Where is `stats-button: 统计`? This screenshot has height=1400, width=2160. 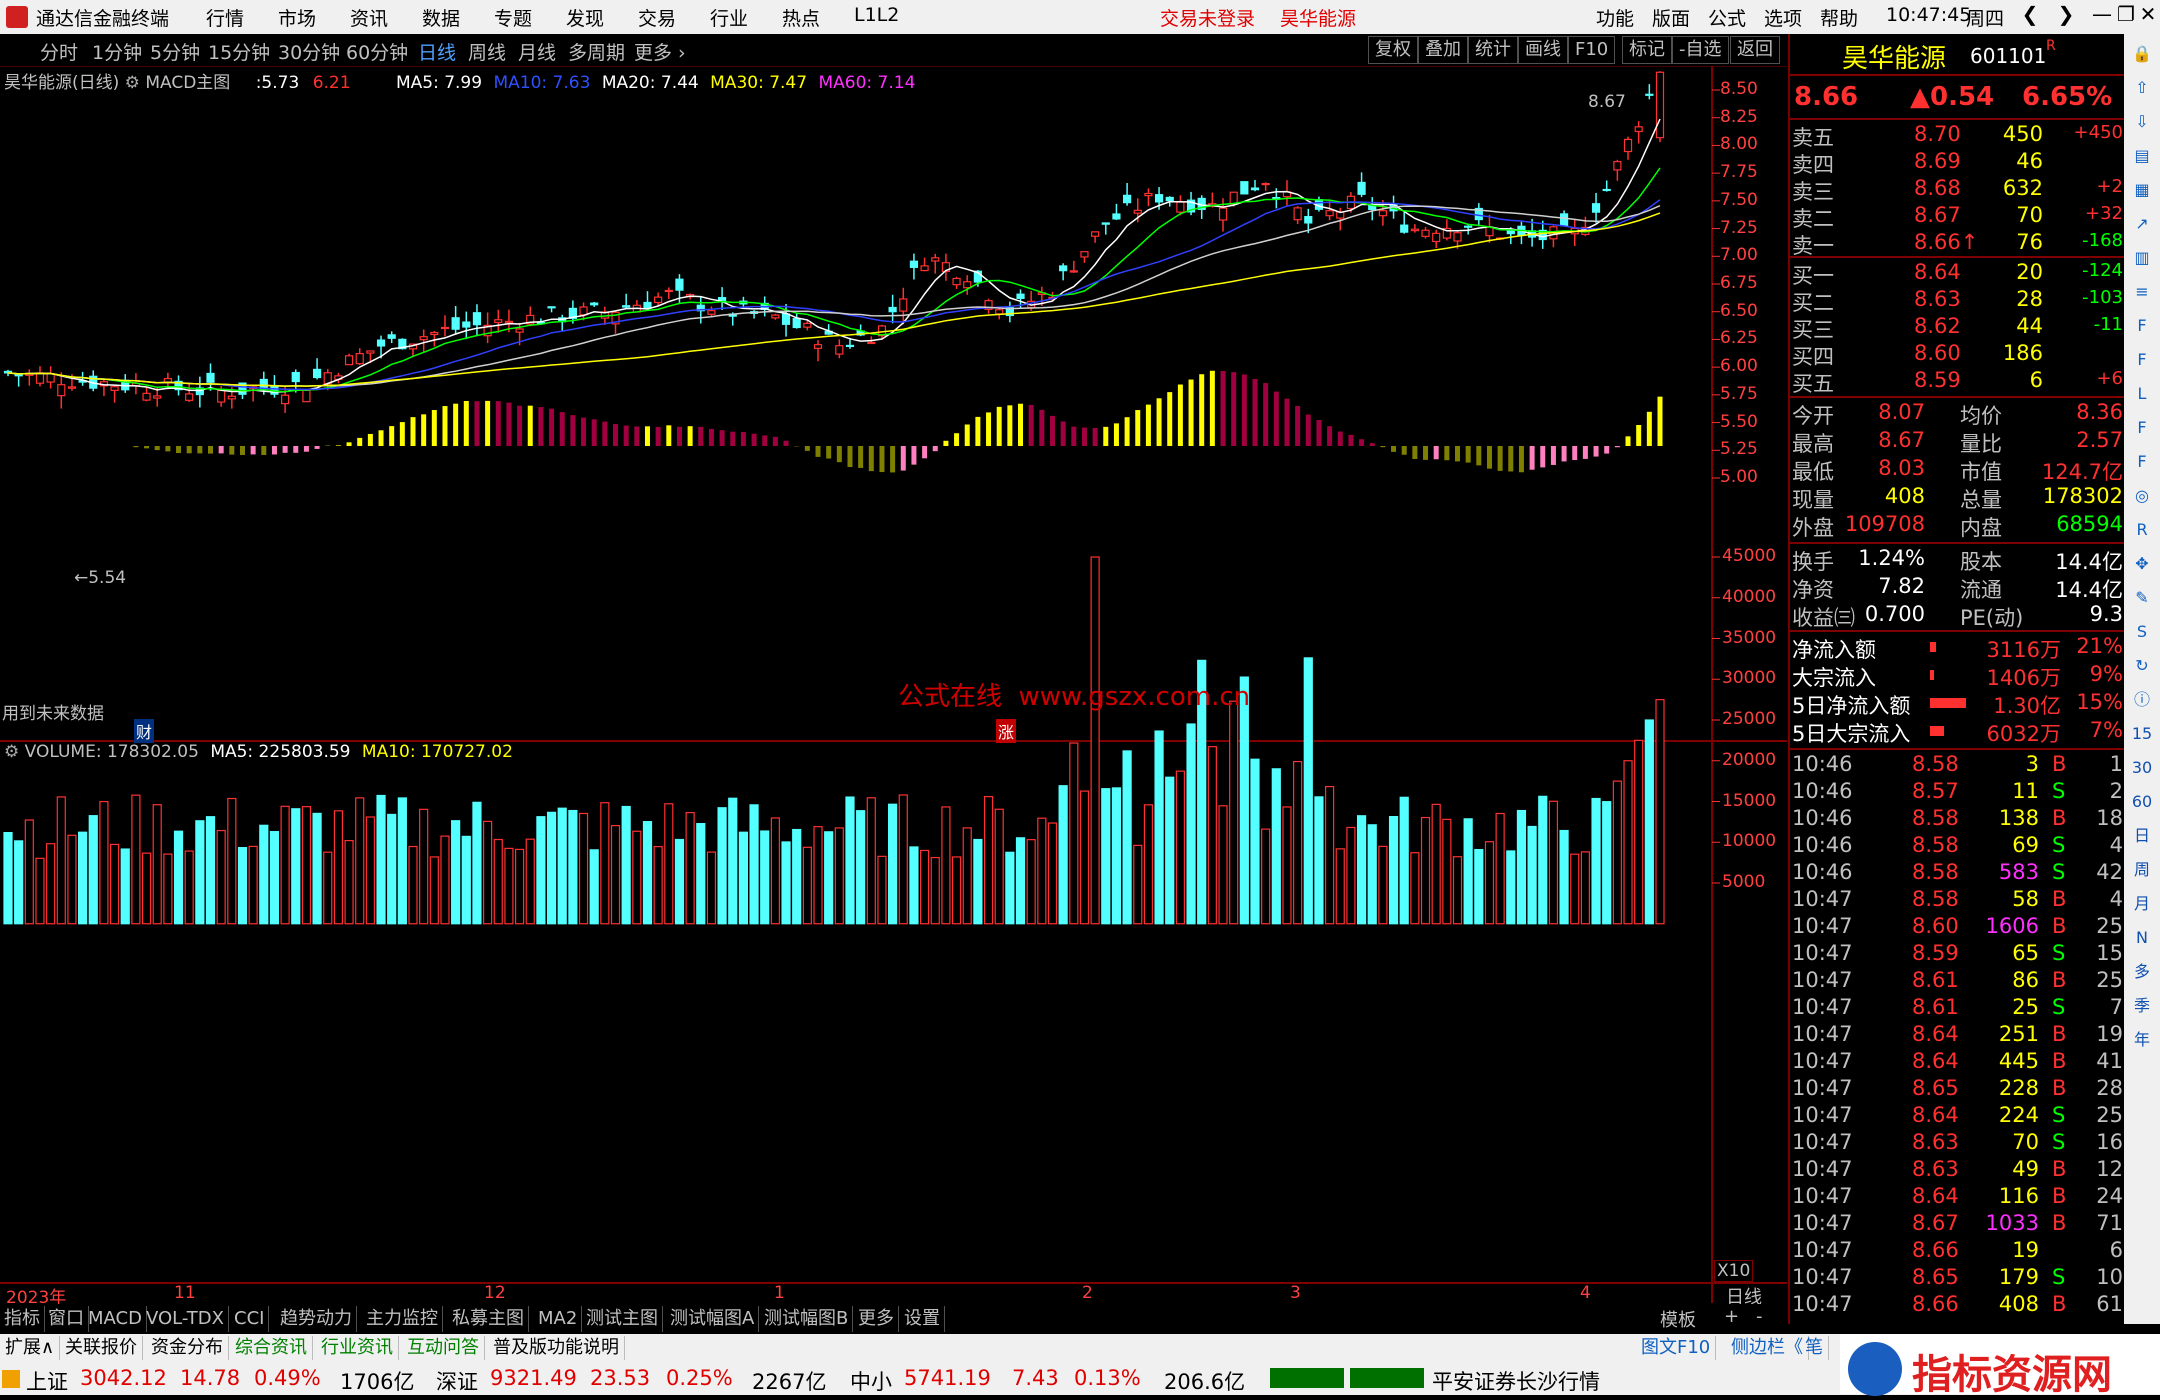 stats-button: 统计 is located at coordinates (1493, 50).